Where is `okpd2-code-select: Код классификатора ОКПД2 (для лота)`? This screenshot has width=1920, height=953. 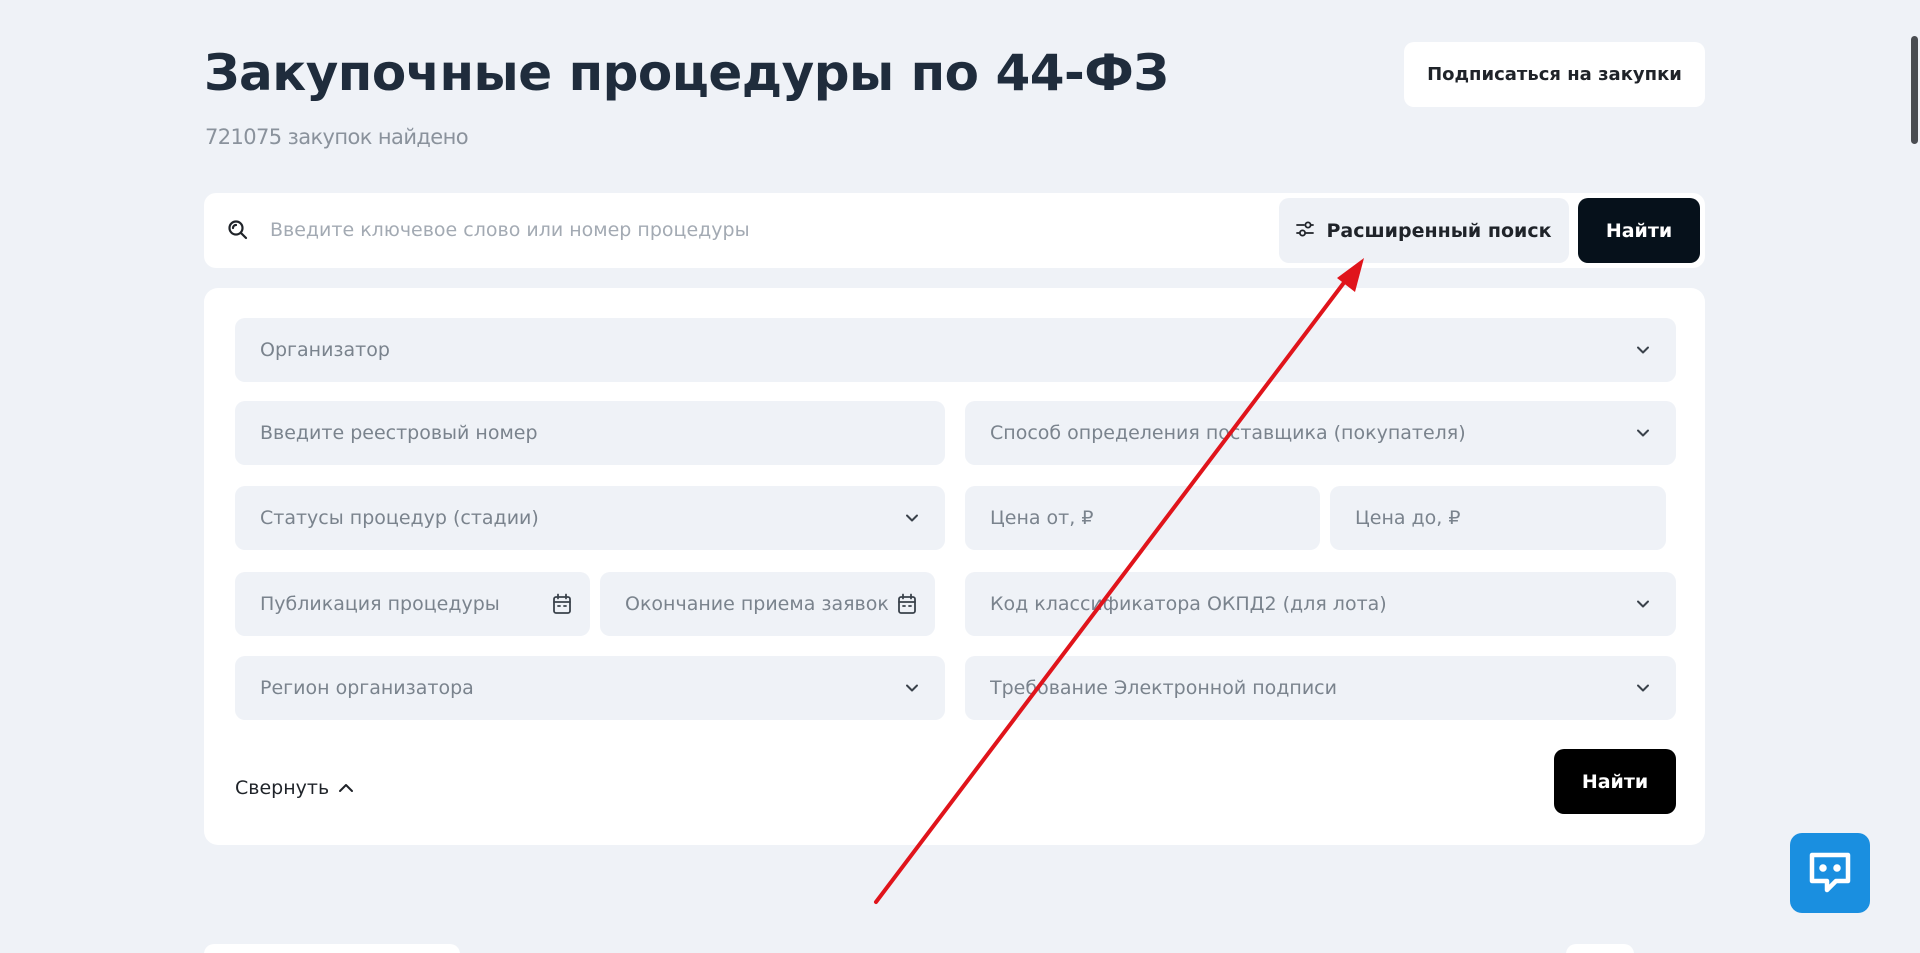 okpd2-code-select: Код классификатора ОКПД2 (для лота) is located at coordinates (1320, 604).